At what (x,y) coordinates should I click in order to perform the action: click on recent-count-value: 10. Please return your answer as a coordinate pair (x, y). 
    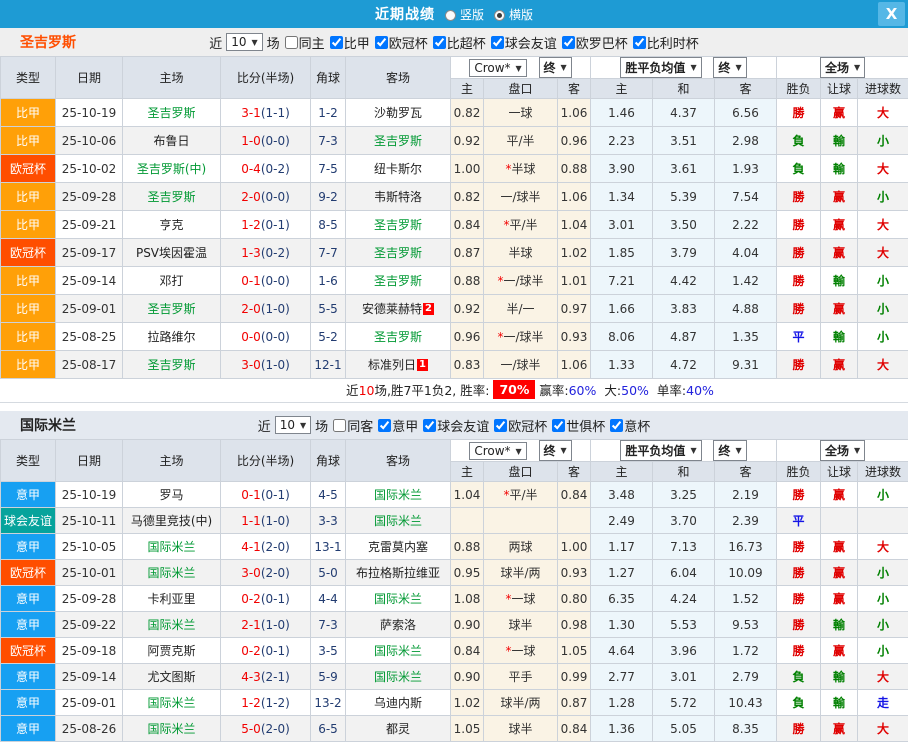
    Looking at the image, I should click on (239, 42).